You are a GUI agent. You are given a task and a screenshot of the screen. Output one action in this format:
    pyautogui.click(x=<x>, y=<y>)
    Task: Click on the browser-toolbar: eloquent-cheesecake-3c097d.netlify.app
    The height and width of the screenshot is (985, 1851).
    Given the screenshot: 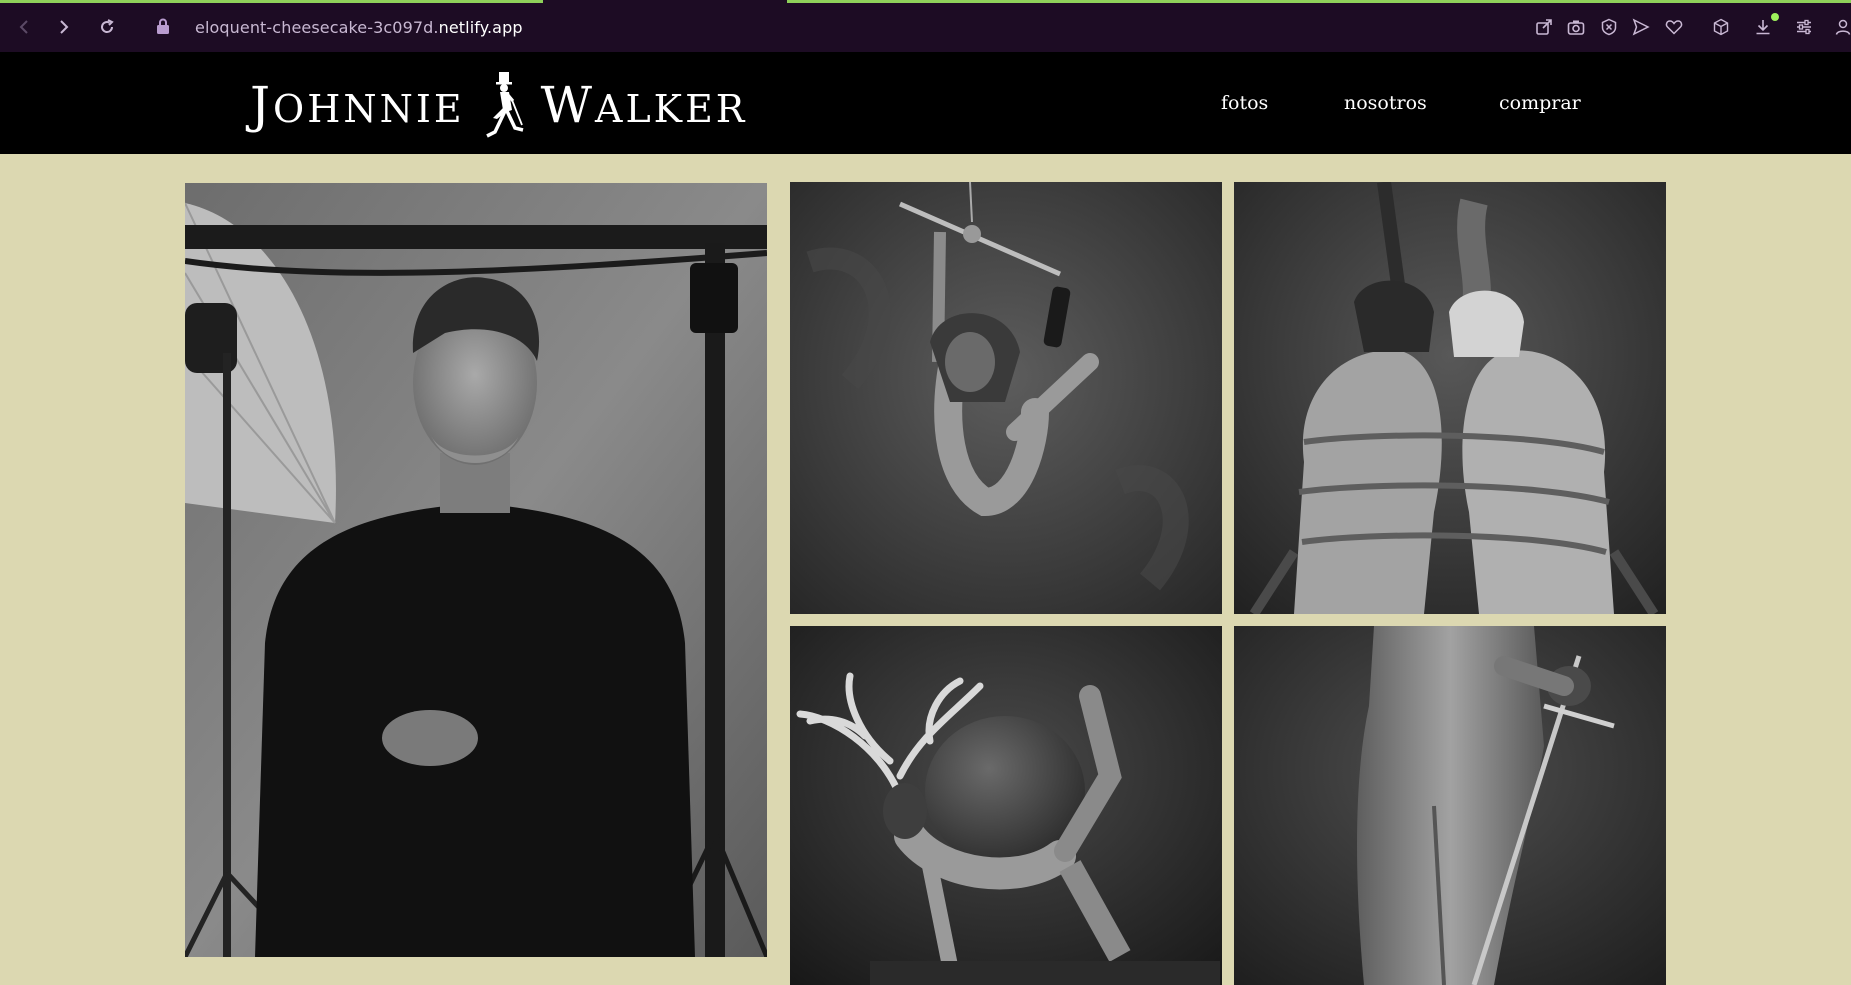 What is the action you would take?
    pyautogui.click(x=925, y=26)
    